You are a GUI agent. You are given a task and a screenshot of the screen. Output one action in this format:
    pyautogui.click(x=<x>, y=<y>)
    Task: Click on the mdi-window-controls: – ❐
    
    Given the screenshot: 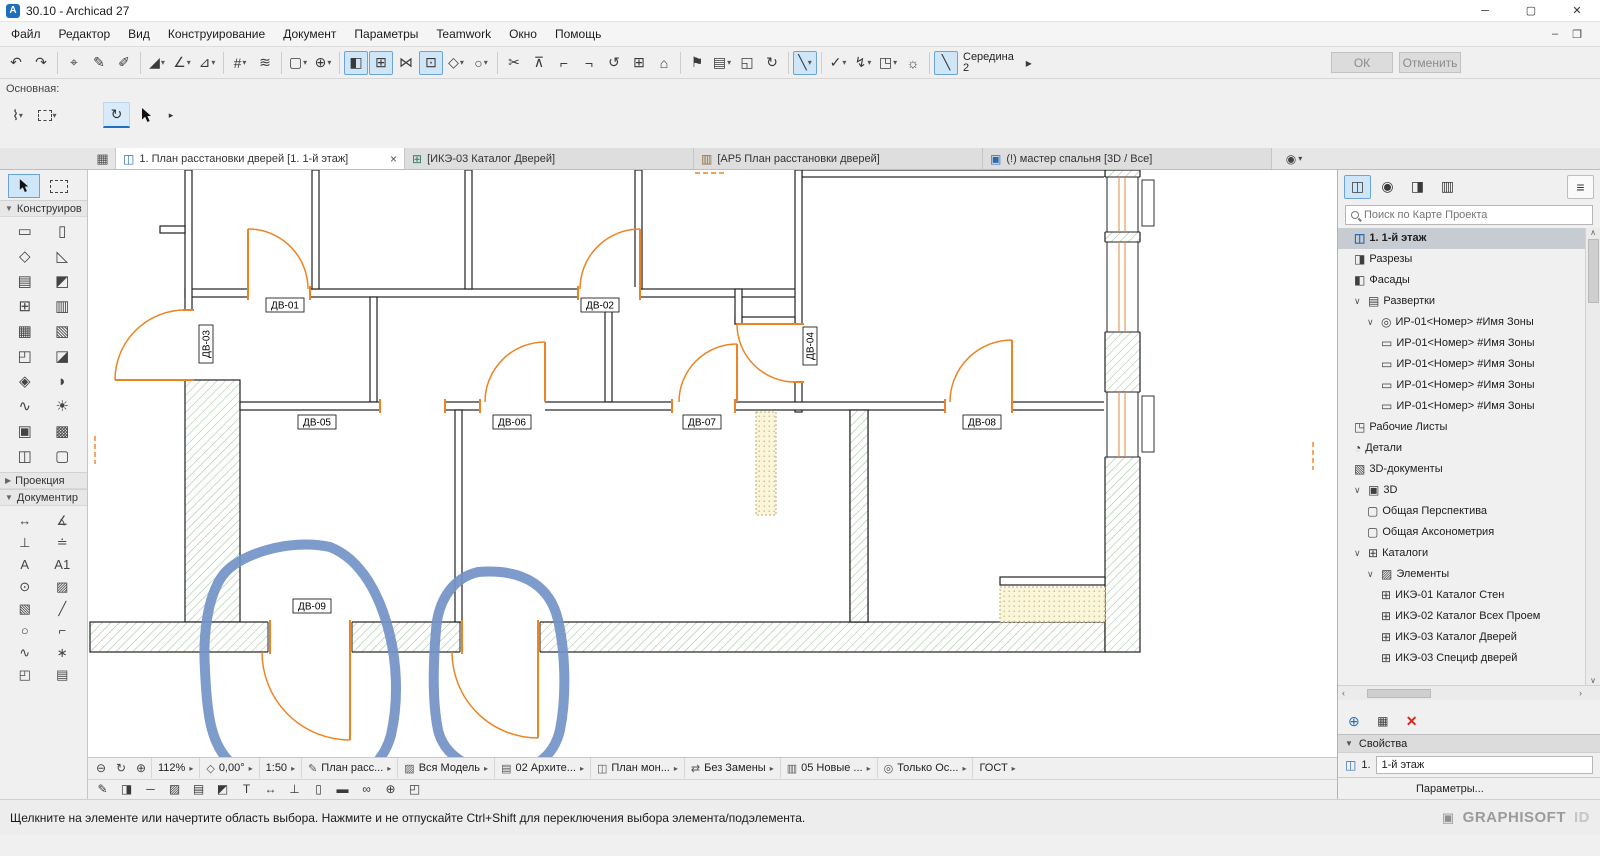 What is the action you would take?
    pyautogui.click(x=1576, y=34)
    